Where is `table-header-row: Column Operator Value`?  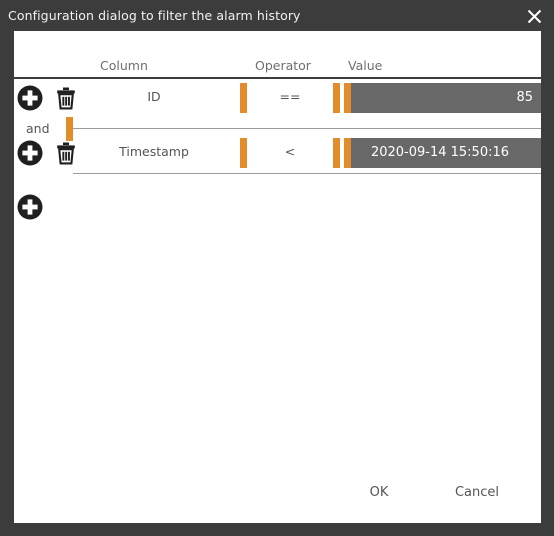 table-header-row: Column Operator Value is located at coordinates (277, 55).